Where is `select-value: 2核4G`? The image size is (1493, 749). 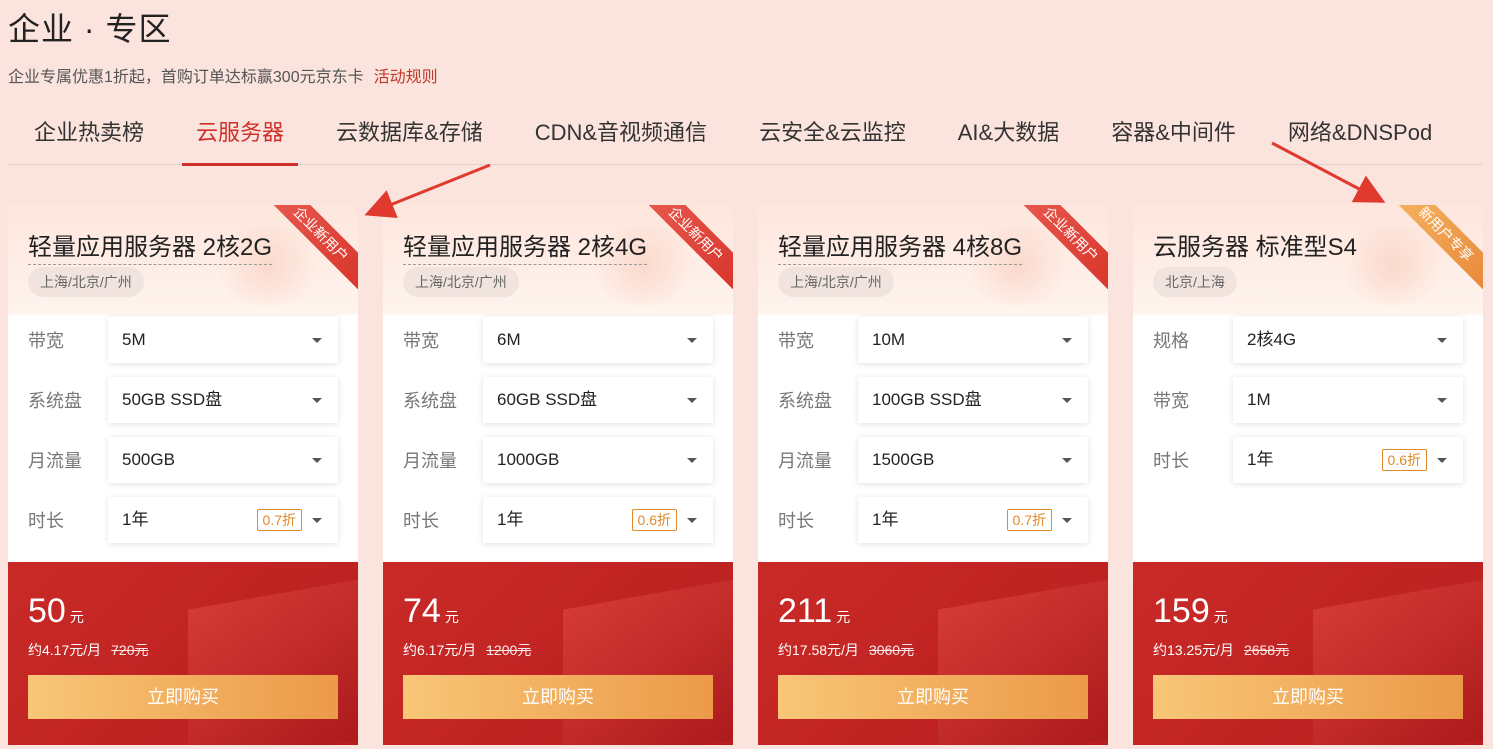
select-value: 2核4G is located at coordinates (1272, 339).